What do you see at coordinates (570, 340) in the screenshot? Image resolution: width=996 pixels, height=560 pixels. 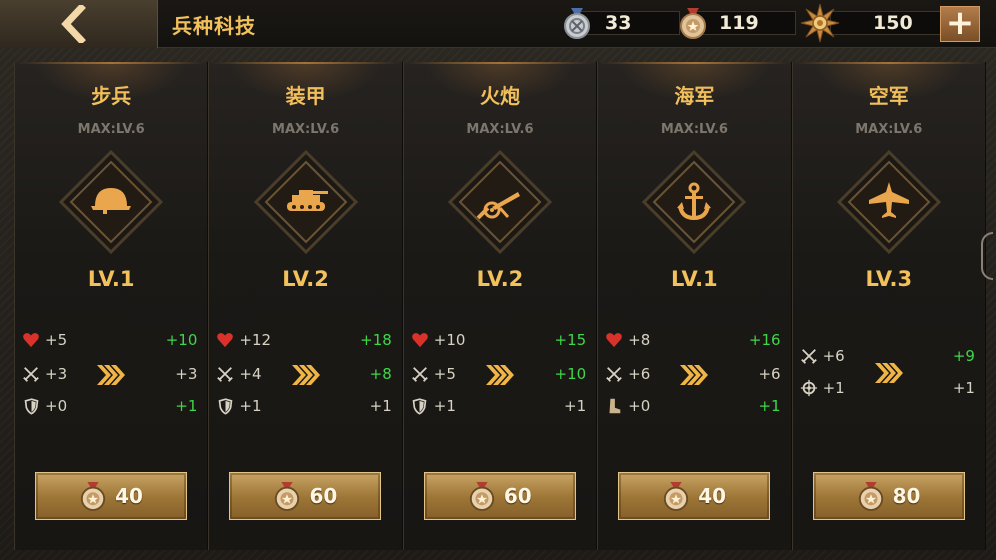 I see `stat-next-value: +15` at bounding box center [570, 340].